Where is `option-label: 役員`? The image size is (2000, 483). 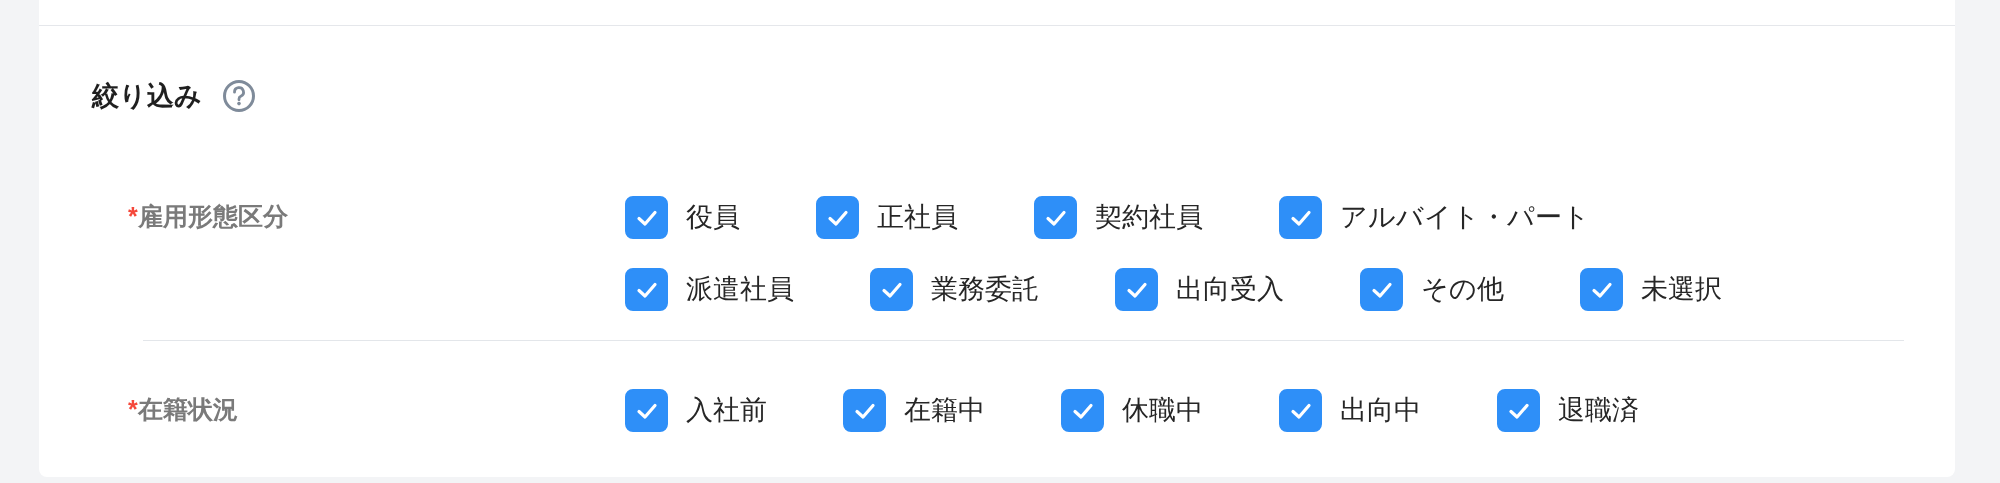
option-label: 役員 is located at coordinates (713, 217).